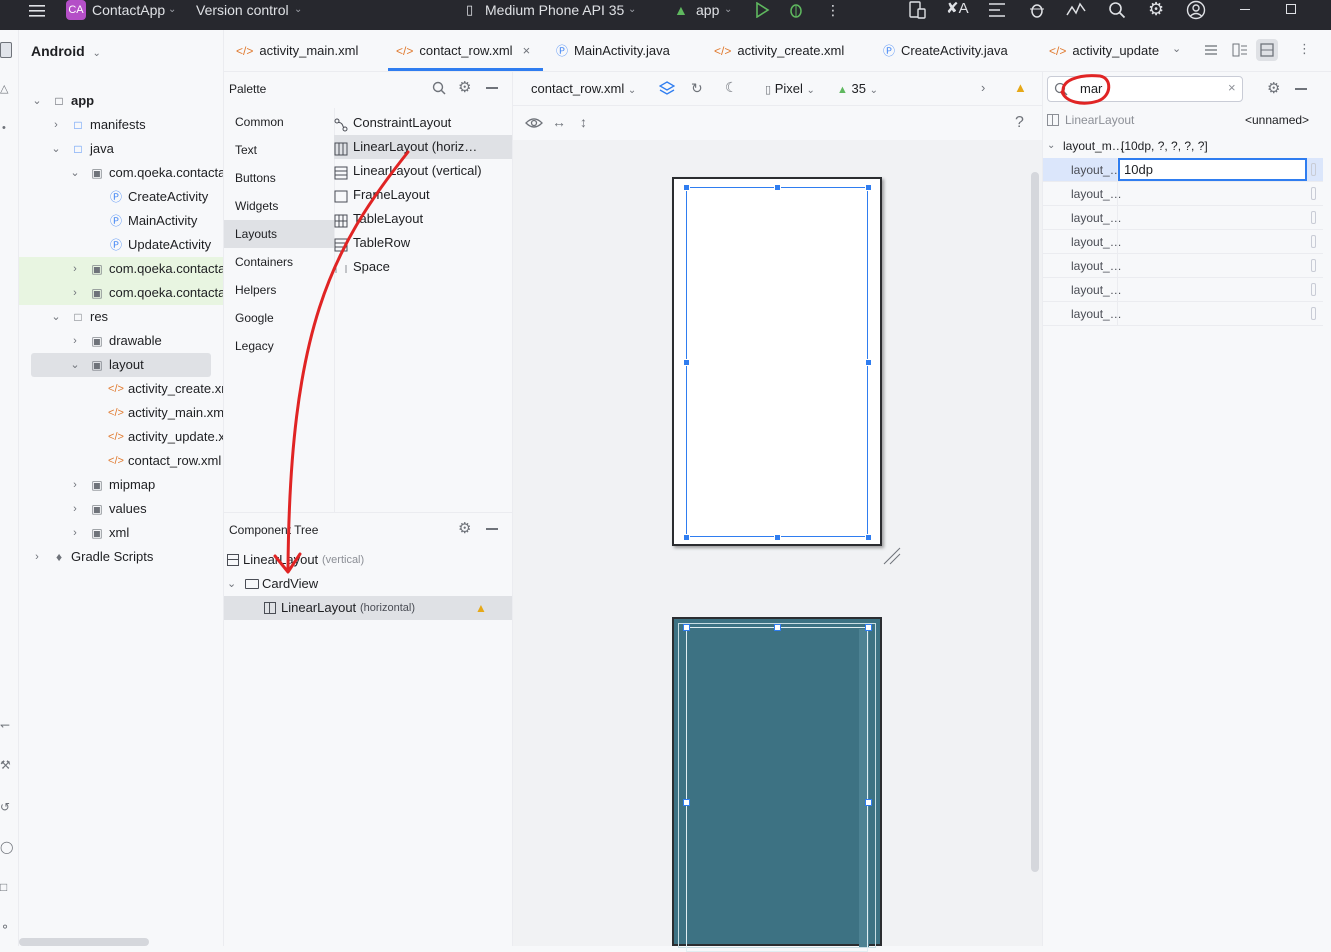 This screenshot has width=1331, height=952. What do you see at coordinates (423, 171) in the screenshot?
I see `palette-item: LinearLayout (vertical)` at bounding box center [423, 171].